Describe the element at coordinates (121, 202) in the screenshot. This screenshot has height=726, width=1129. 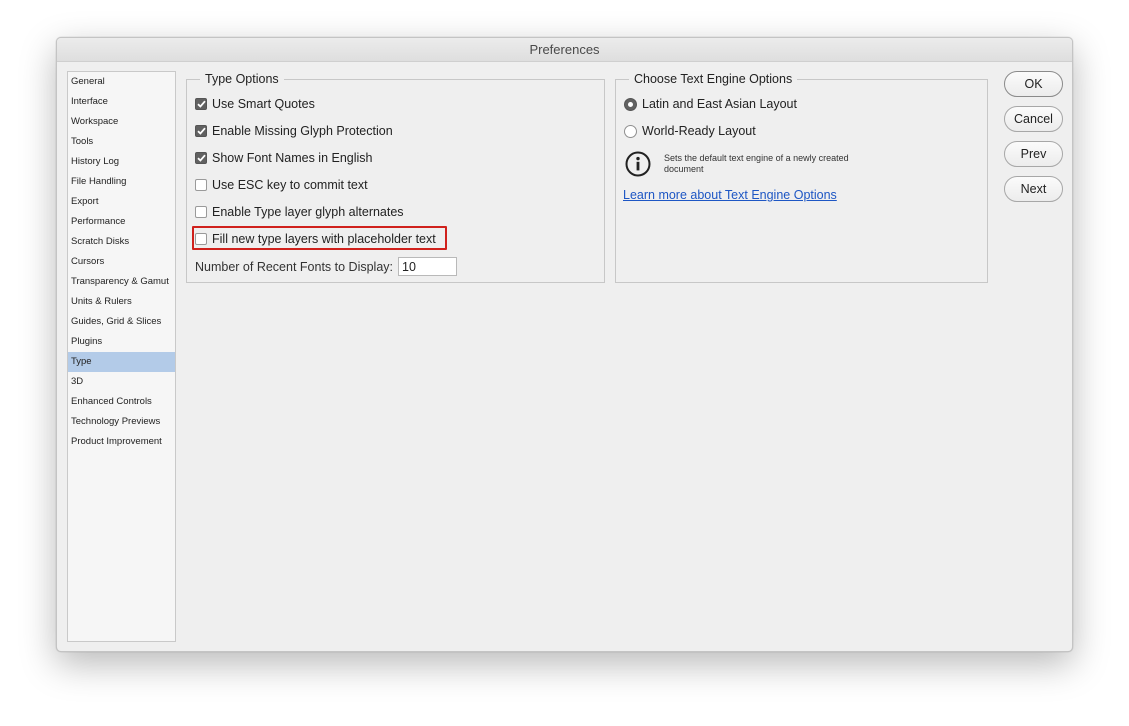
I see `sidebar-item-export: Export` at that location.